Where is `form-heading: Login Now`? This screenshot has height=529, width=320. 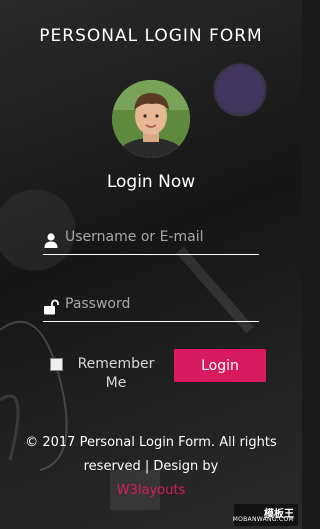 form-heading: Login Now is located at coordinates (151, 182).